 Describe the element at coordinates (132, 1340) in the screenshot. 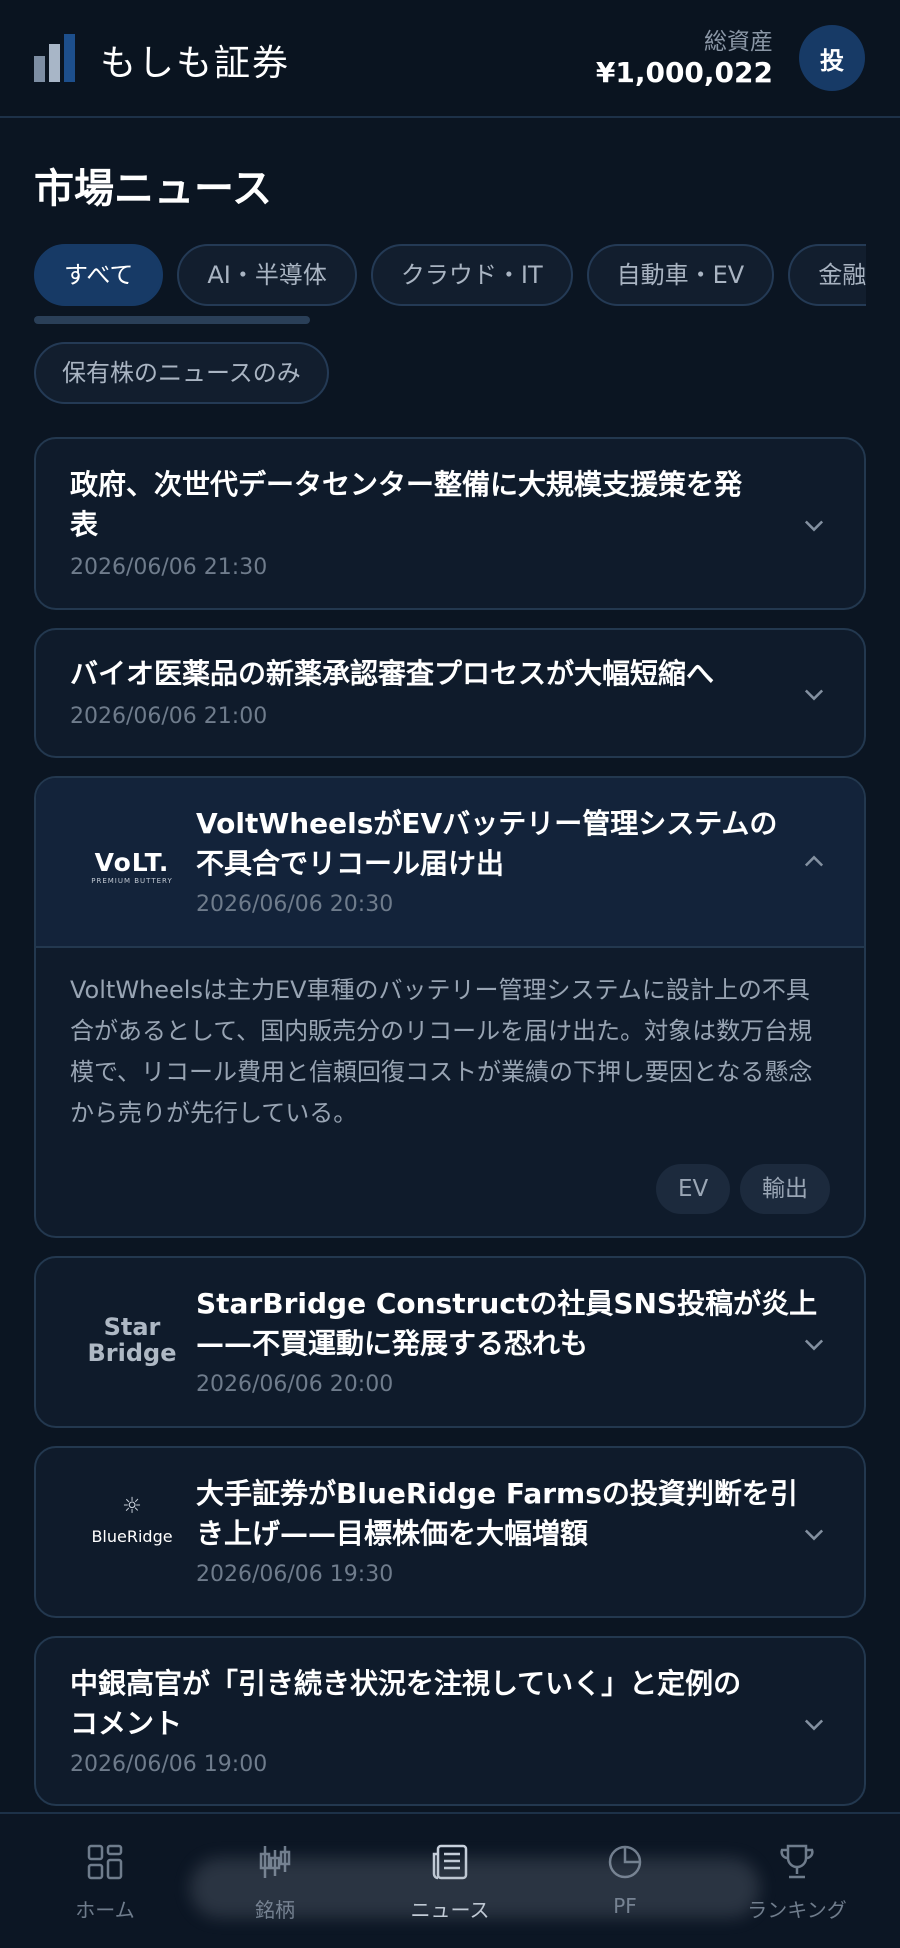

I see `company-logo: Star Bridge` at that location.